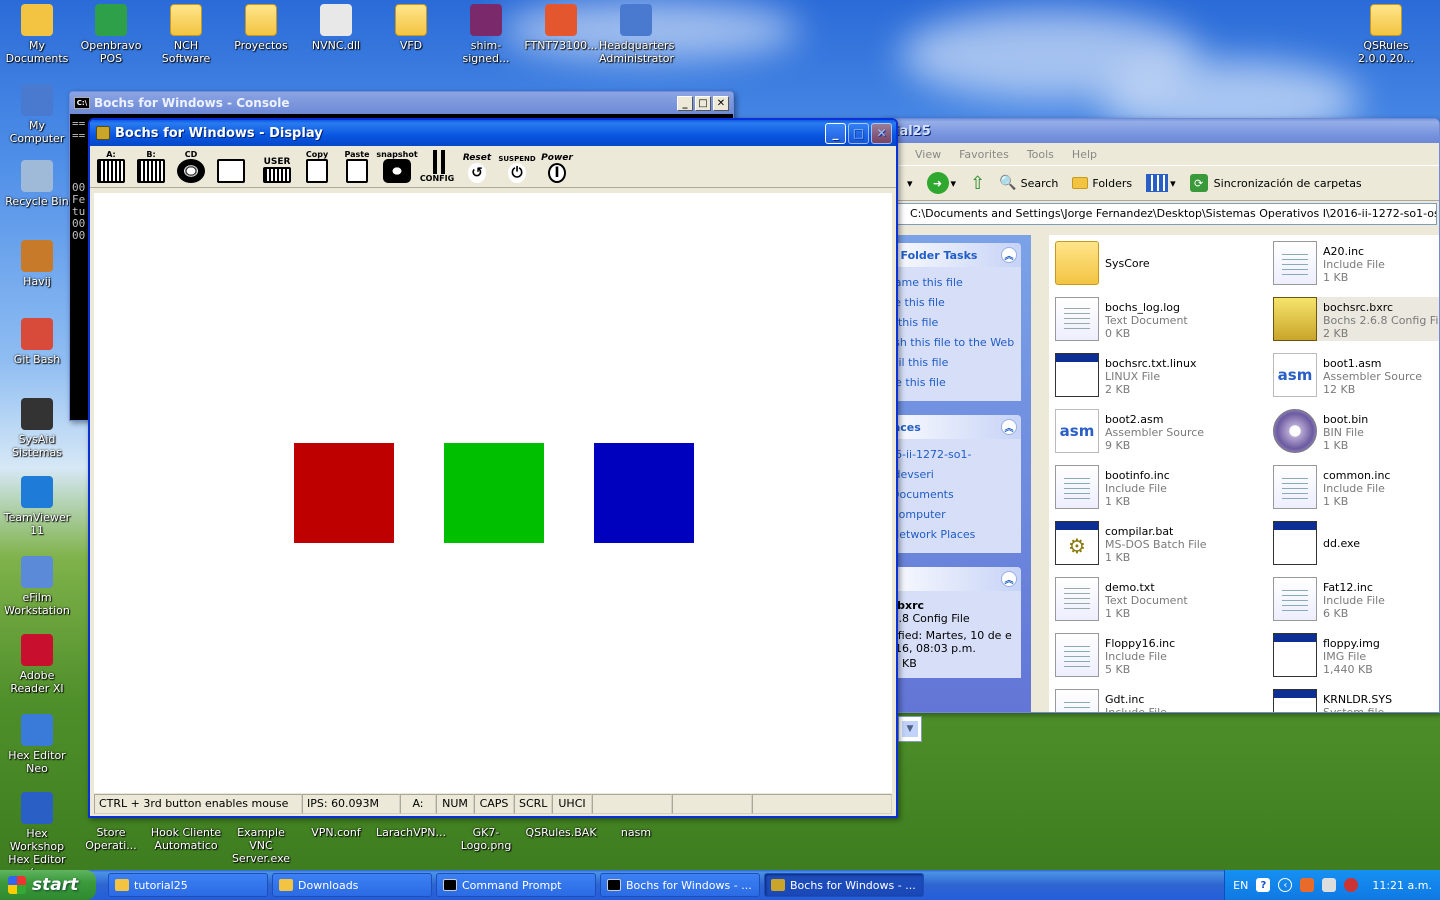 This screenshot has height=900, width=1440. Describe the element at coordinates (397, 166) in the screenshot. I see `snapshot-button: snapshot` at that location.